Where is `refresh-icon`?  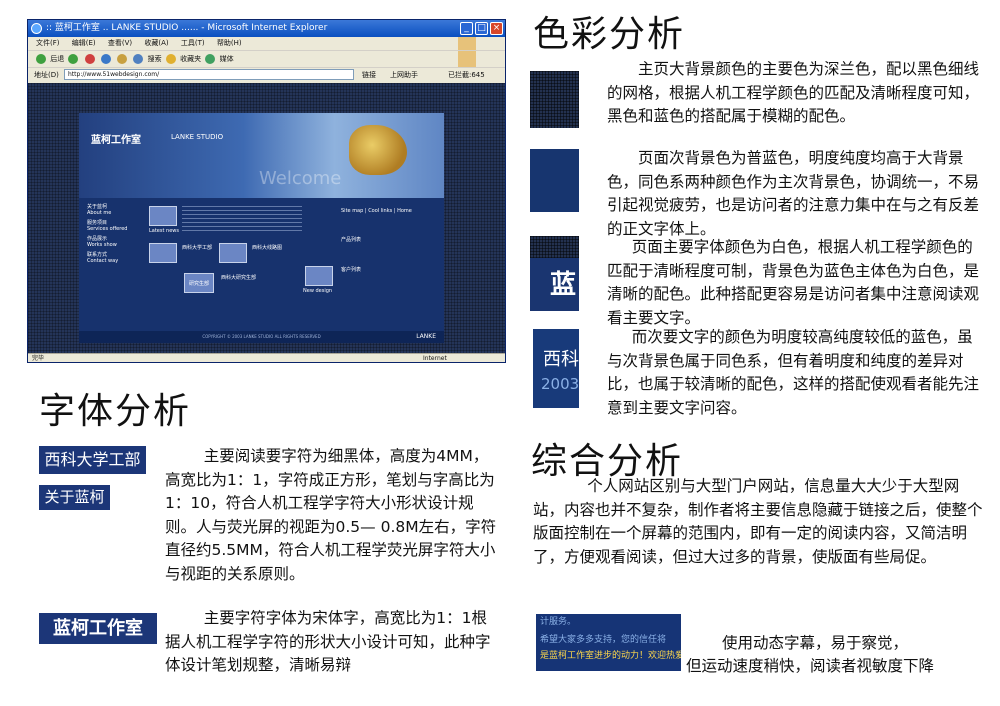 refresh-icon is located at coordinates (105, 59).